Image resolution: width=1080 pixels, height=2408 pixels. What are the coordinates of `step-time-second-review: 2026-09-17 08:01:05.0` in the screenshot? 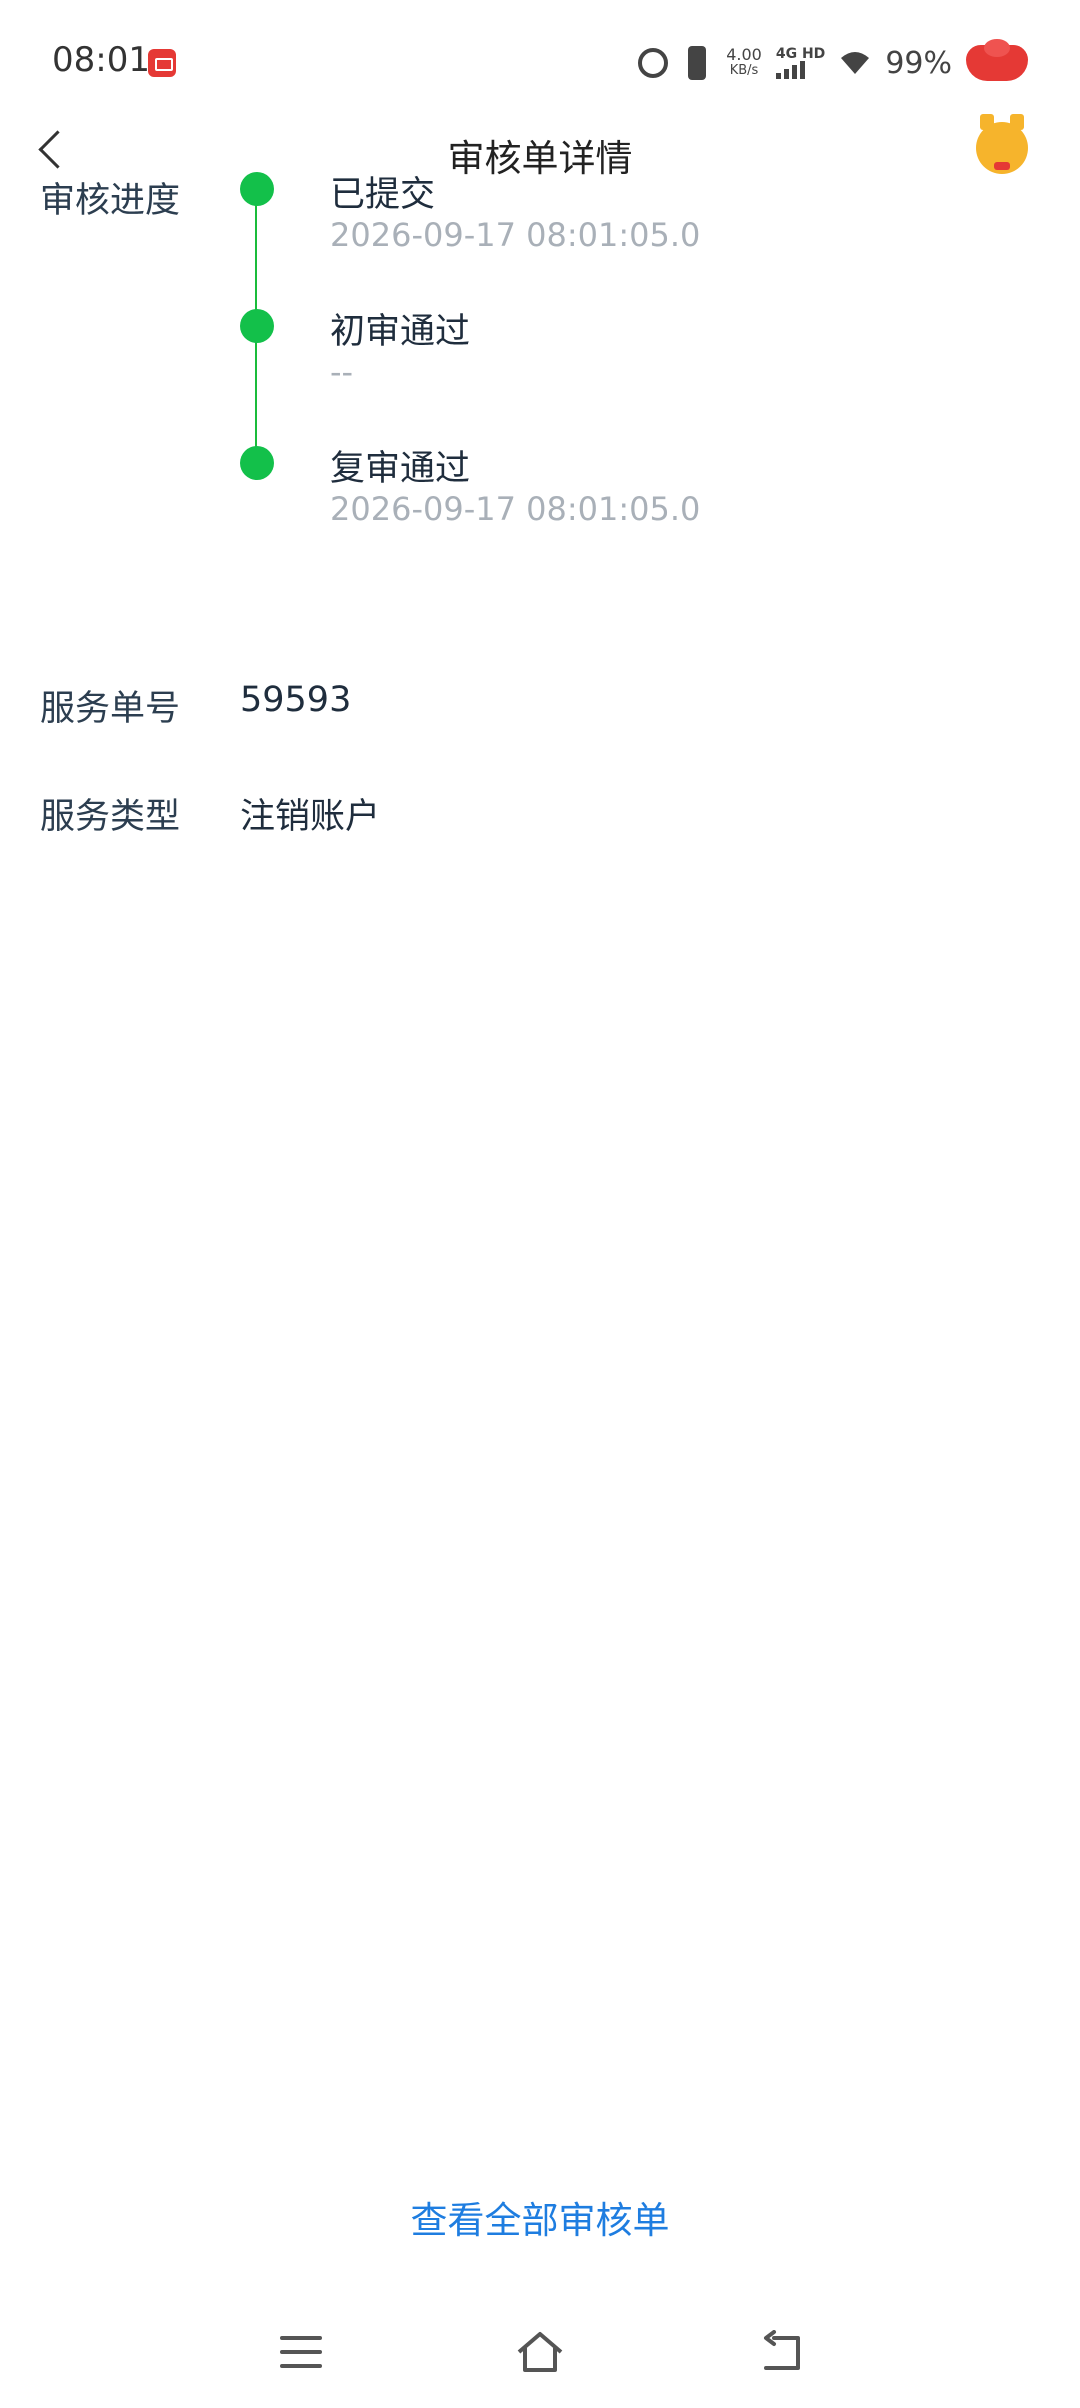 It's located at (515, 509).